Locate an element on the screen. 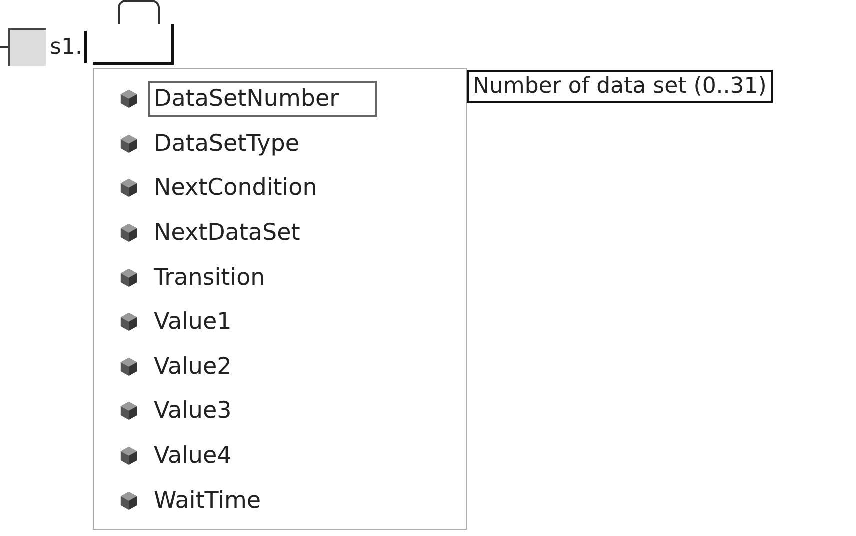 The image size is (856, 536). completion-item: WaitTime is located at coordinates (280, 500).